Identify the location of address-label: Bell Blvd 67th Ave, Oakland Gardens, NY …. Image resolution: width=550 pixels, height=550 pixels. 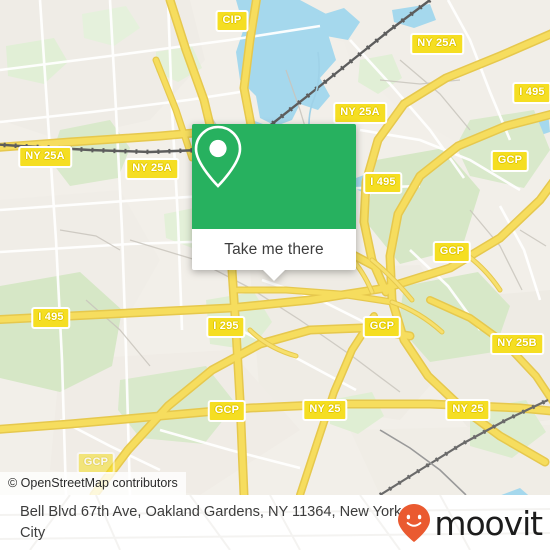
(211, 522).